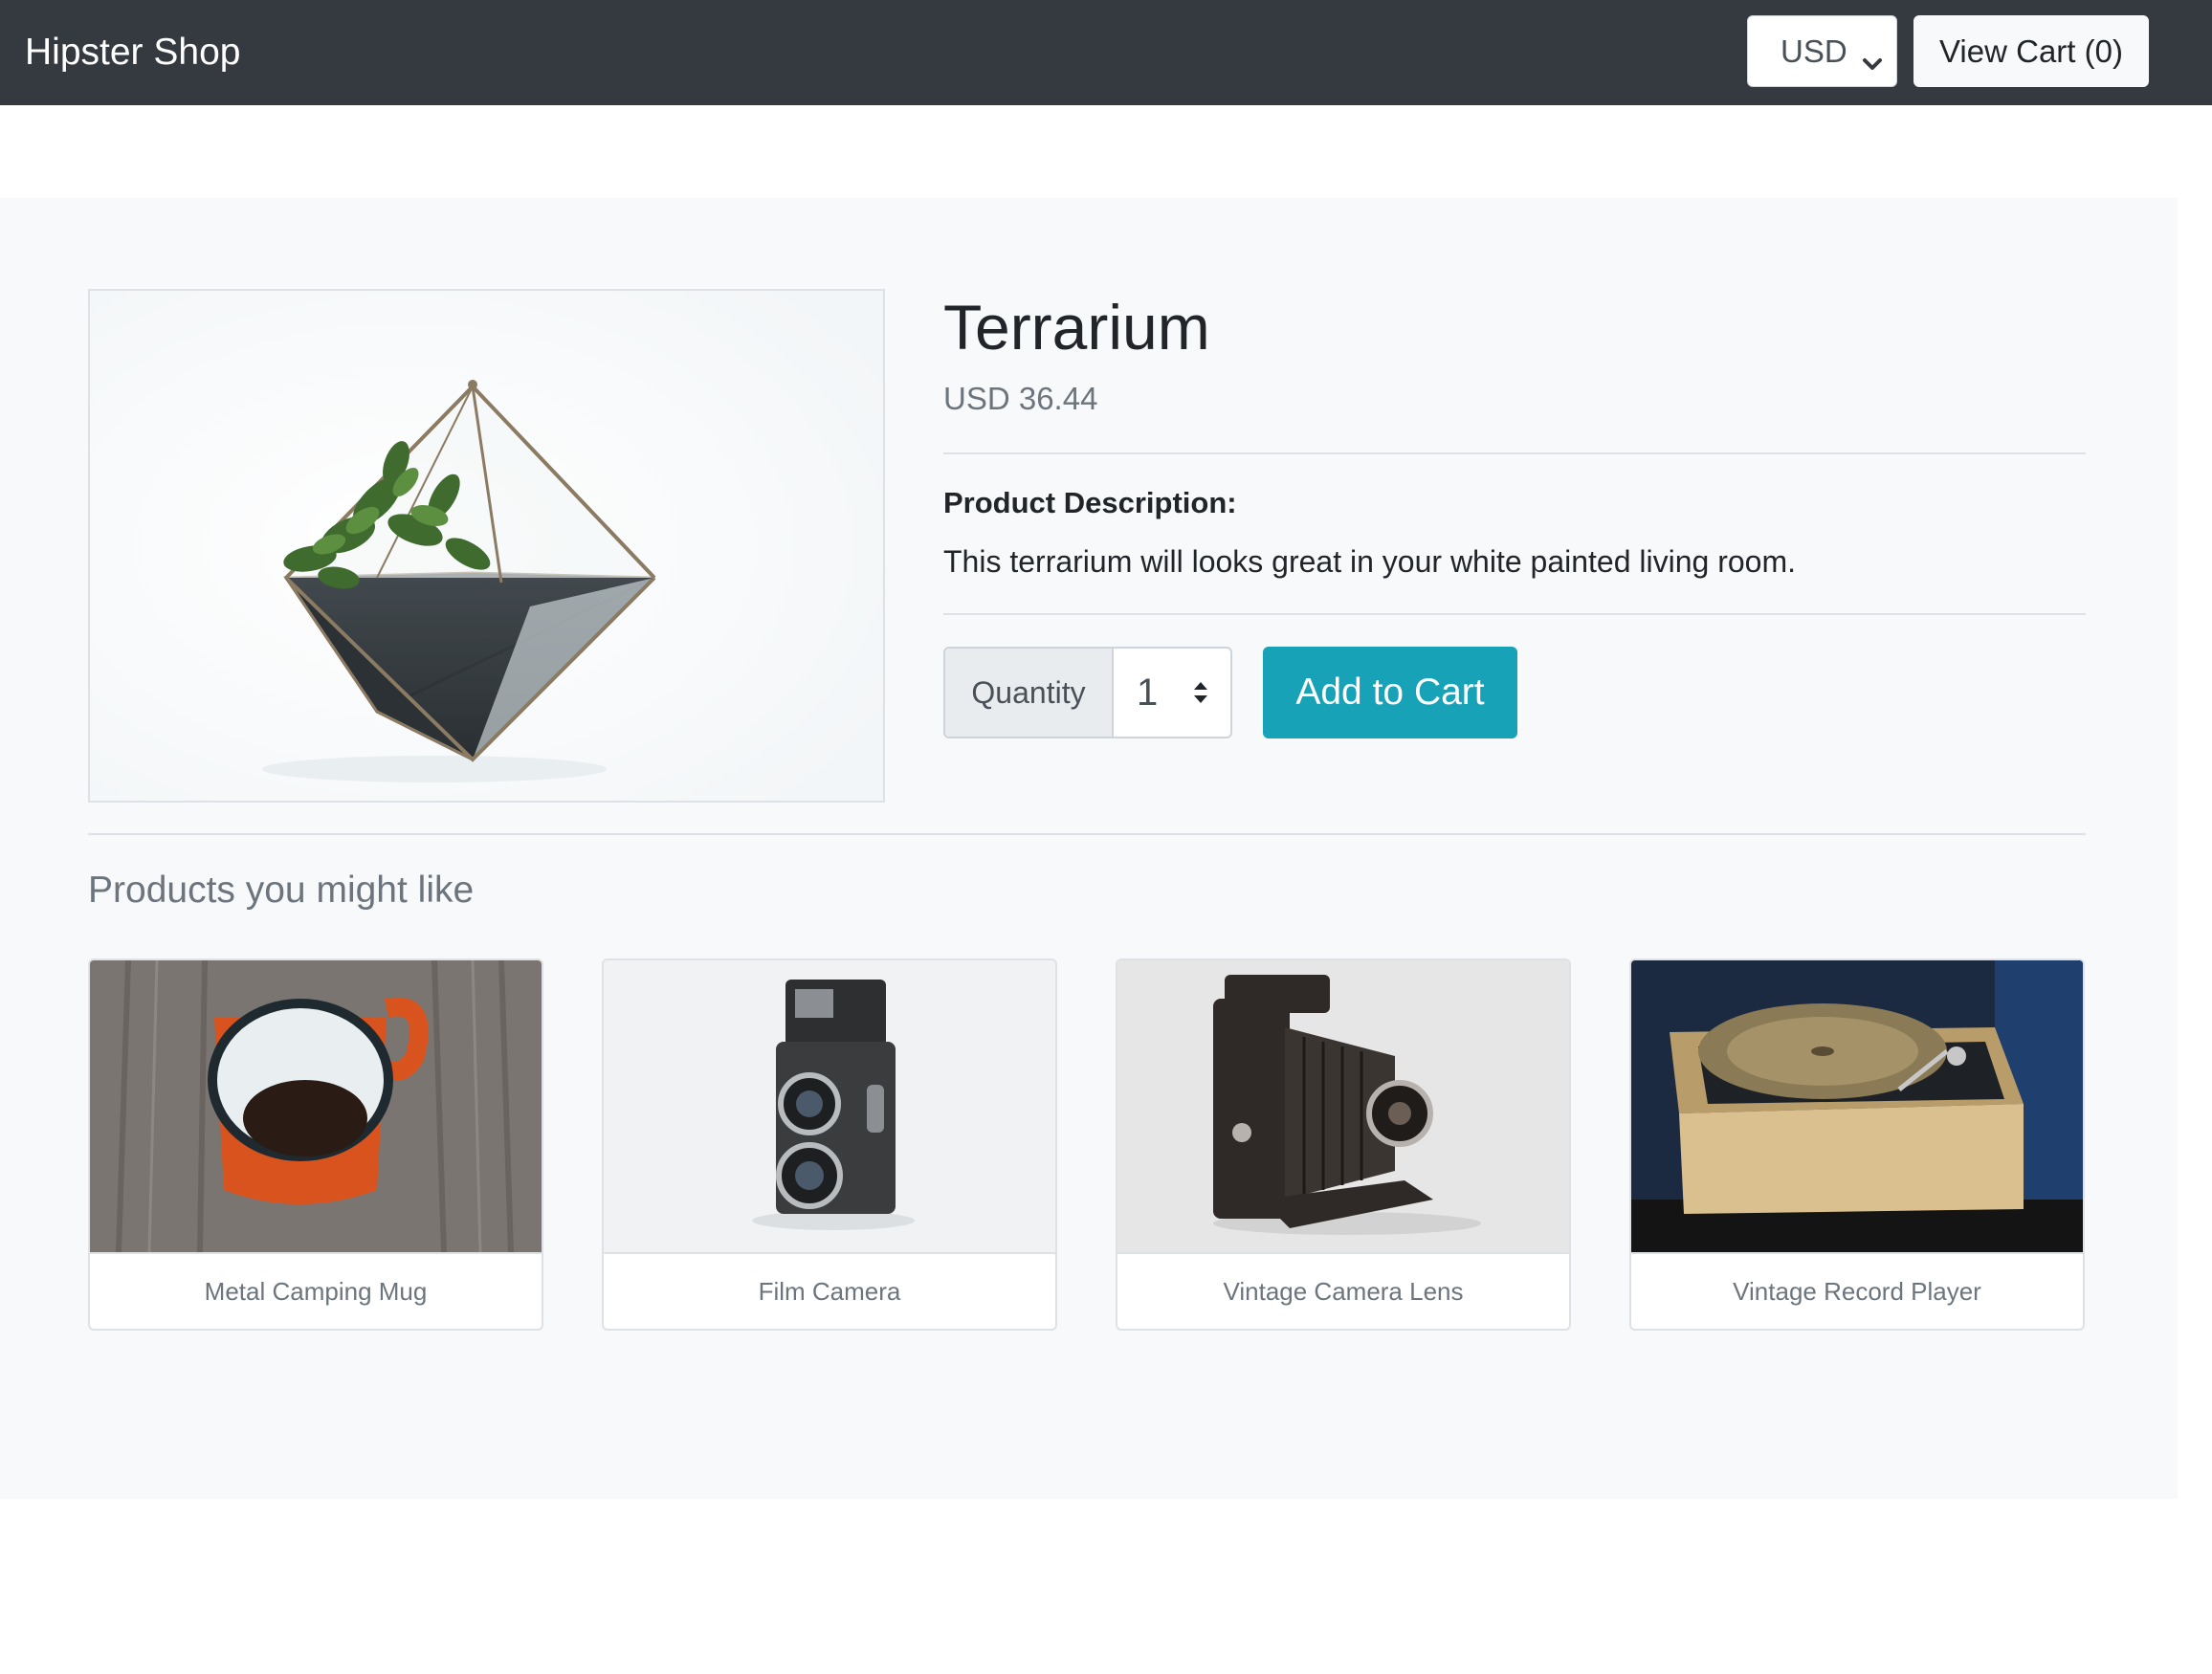 The width and height of the screenshot is (2212, 1674). What do you see at coordinates (1106, 52) in the screenshot?
I see `top-navbar: Hipster Shop USD View Cart (0)` at bounding box center [1106, 52].